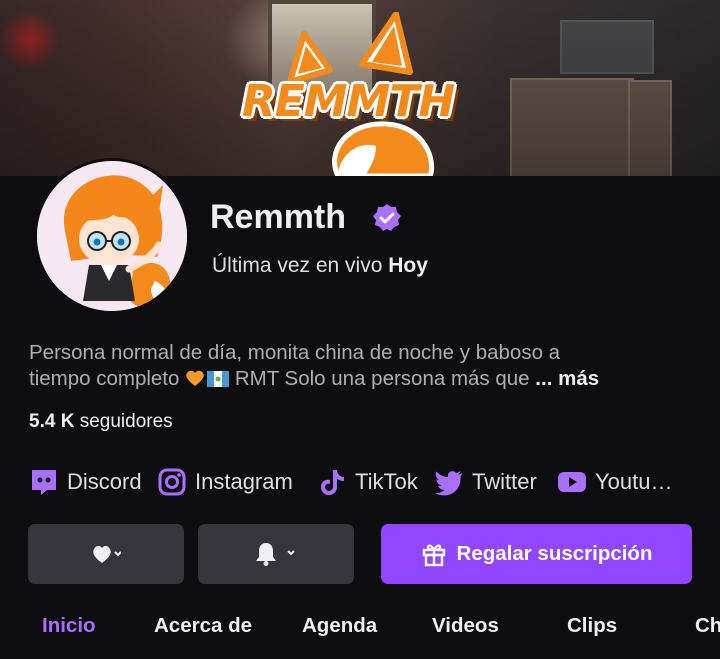  I want to click on tab-acerca-de: Acerca de, so click(203, 626).